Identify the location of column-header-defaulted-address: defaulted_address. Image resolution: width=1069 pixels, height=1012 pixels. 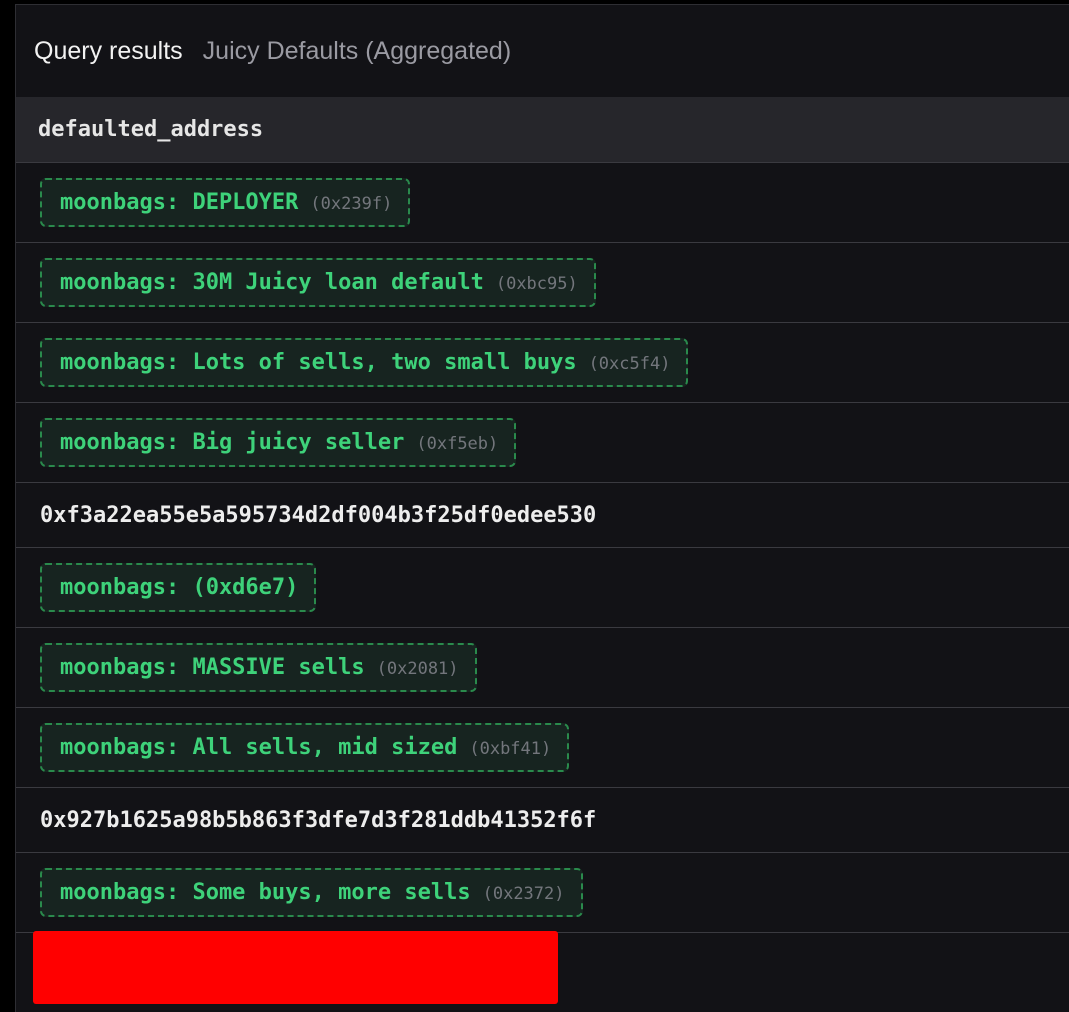
(542, 130).